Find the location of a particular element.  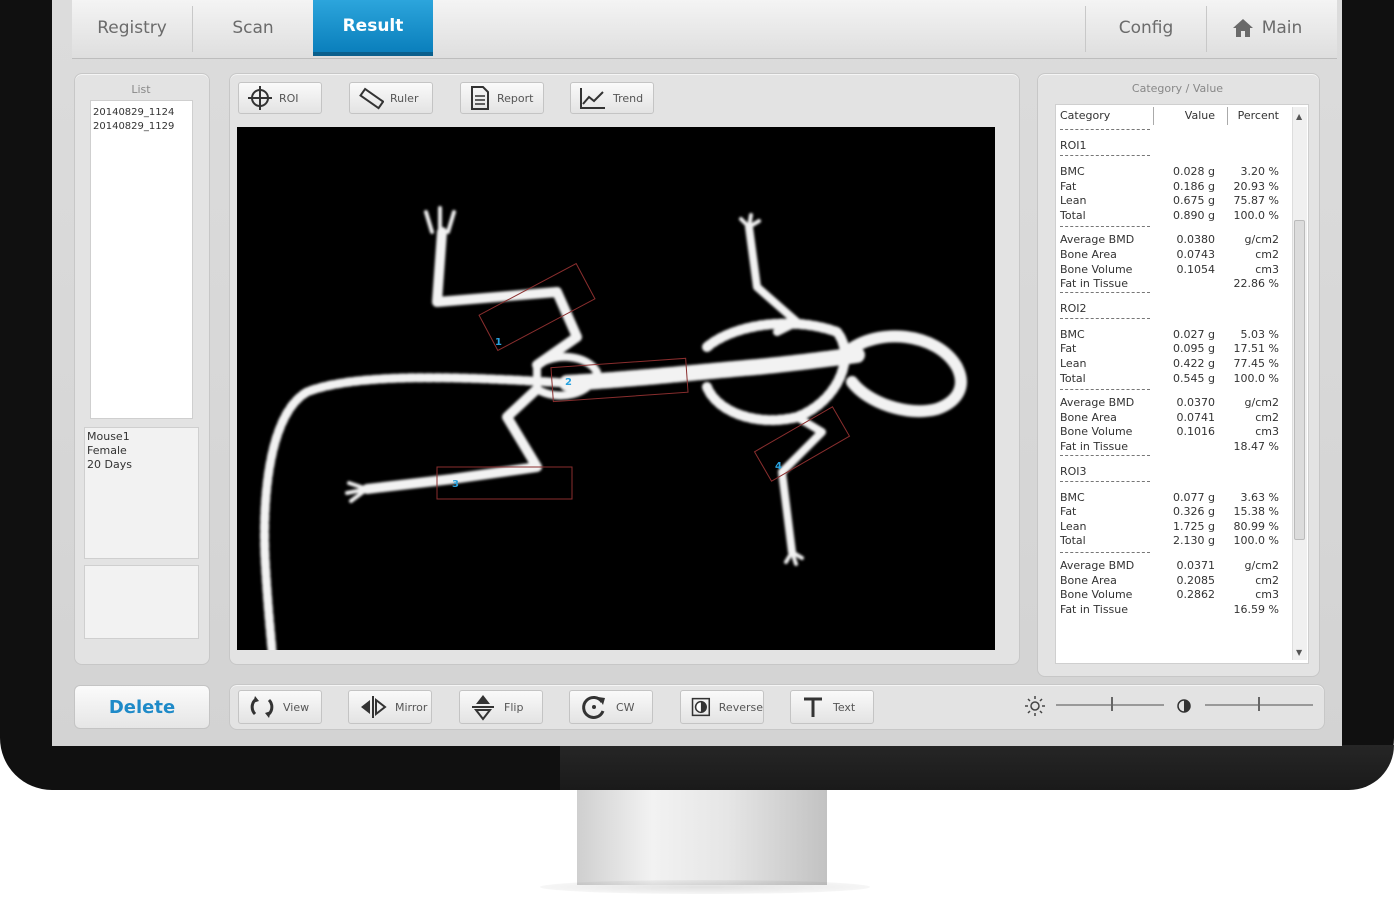

home-icon is located at coordinates (1242, 28).